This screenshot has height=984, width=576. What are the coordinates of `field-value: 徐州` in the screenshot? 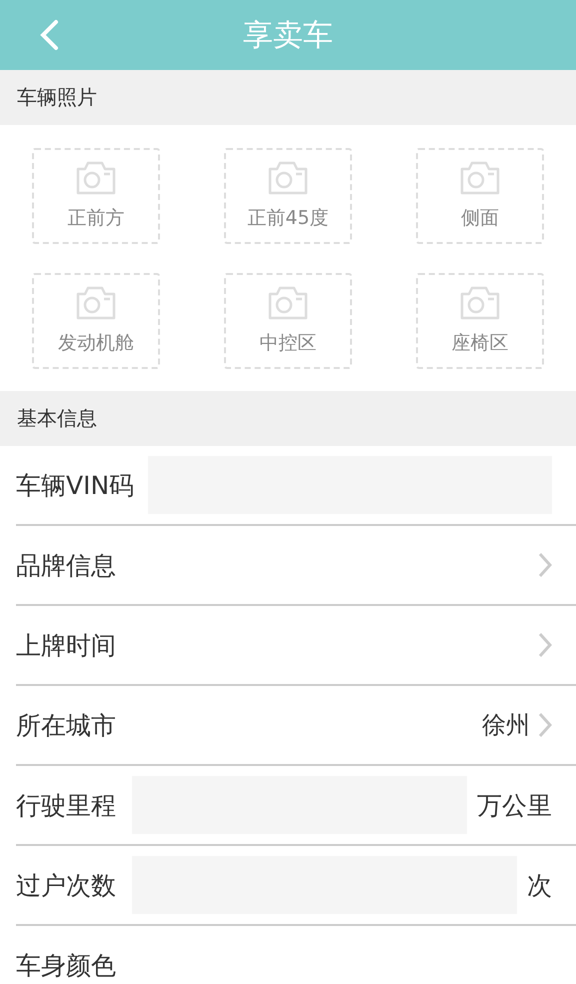 It's located at (506, 725).